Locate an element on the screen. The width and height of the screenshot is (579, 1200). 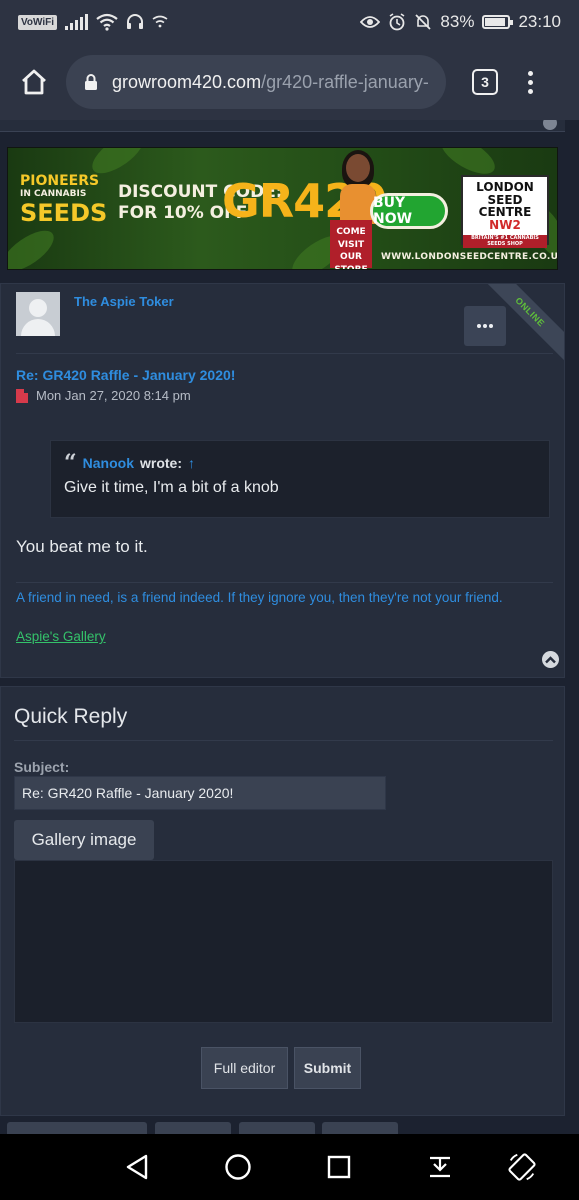
signal-icon is located at coordinates (77, 22).